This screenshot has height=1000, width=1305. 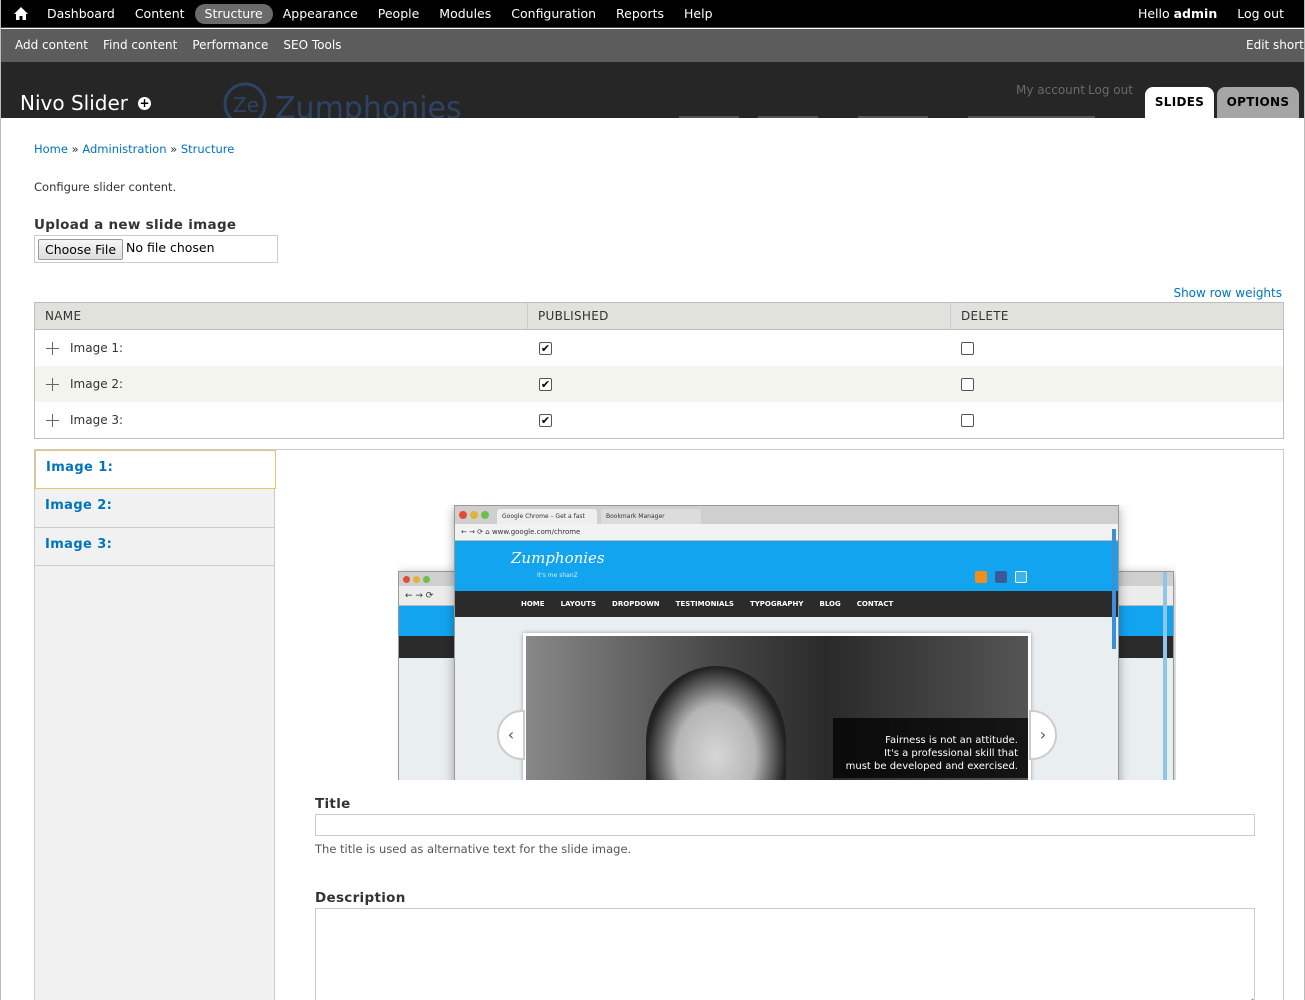 I want to click on toolbar-item-dashboard: Dashboard, so click(x=81, y=14).